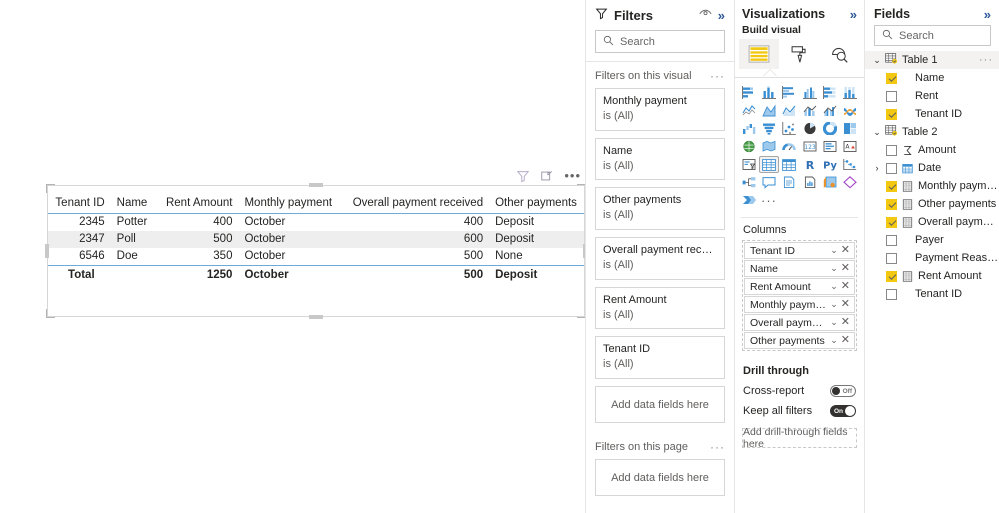  Describe the element at coordinates (705, 15) in the screenshot. I see `hide-filter-pane-eye-icon` at that location.